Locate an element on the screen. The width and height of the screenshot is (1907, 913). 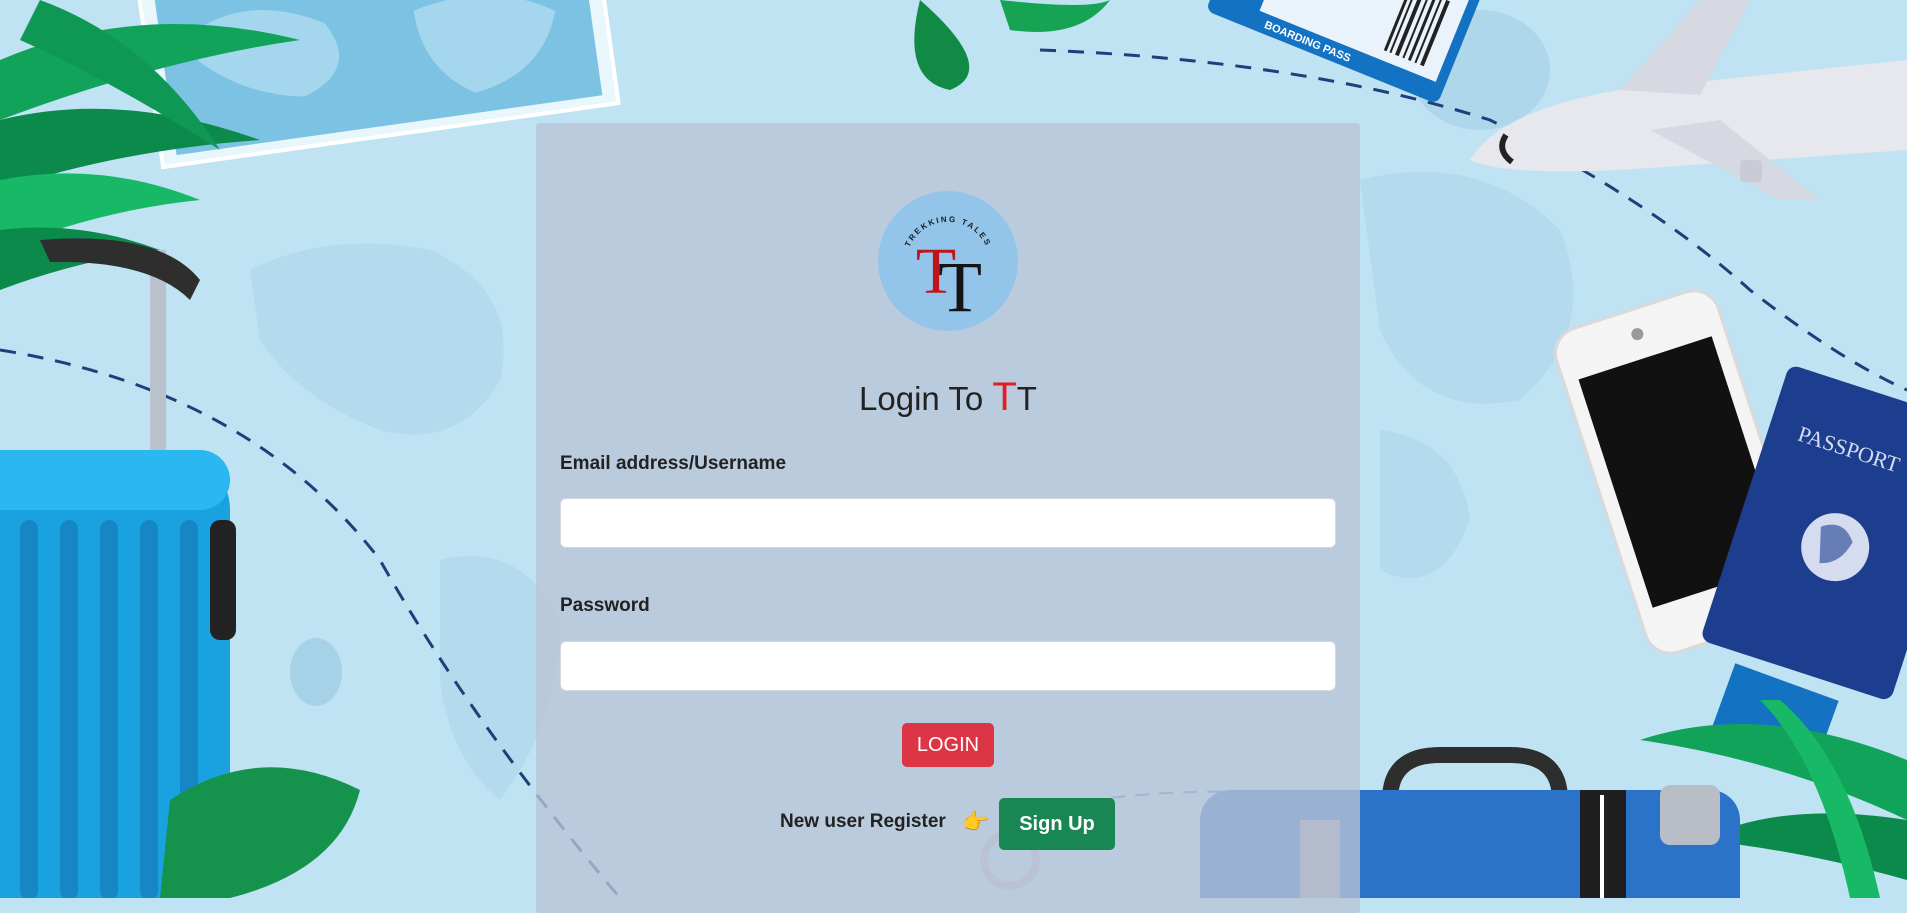
signup-button: Sign Up is located at coordinates (1057, 824).